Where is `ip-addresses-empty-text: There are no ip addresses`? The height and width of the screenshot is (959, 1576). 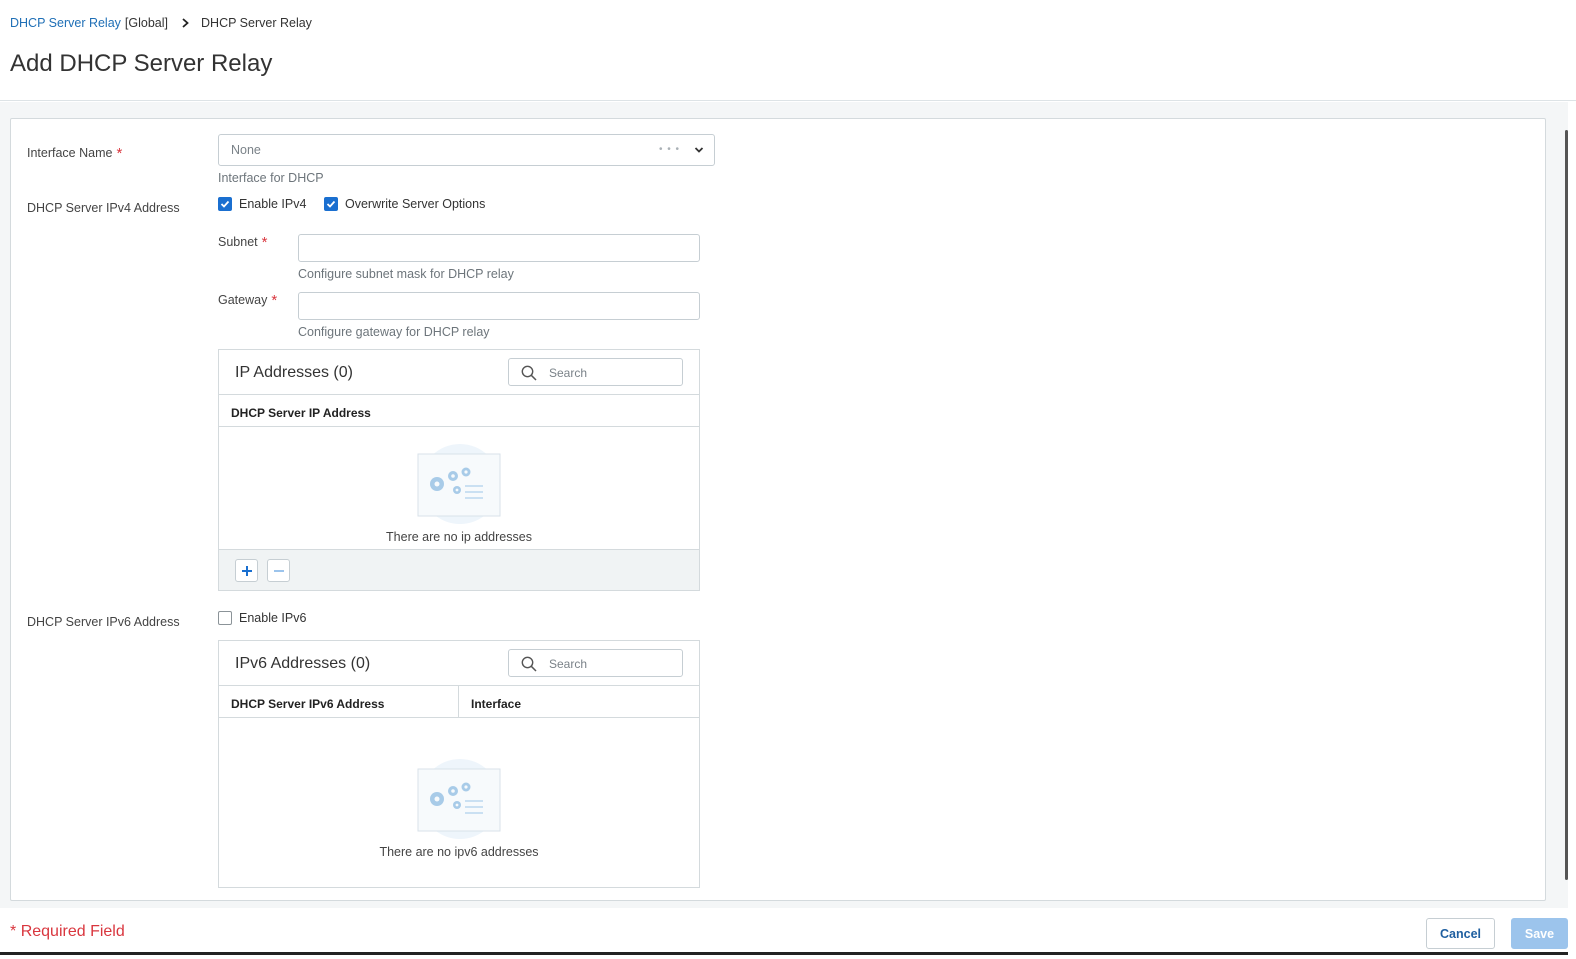
ip-addresses-empty-text: There are no ip addresses is located at coordinates (459, 537).